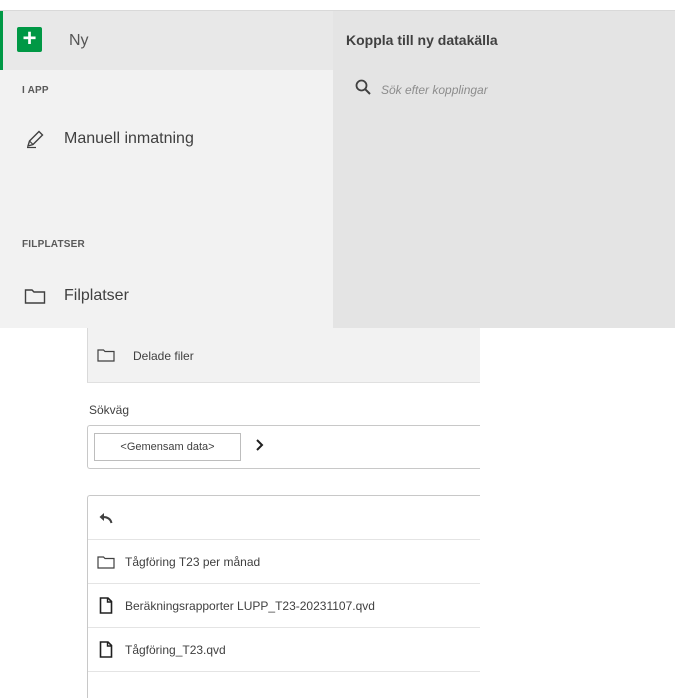 The image size is (675, 698). What do you see at coordinates (166, 40) in the screenshot?
I see `new-connection-button: + Ny` at bounding box center [166, 40].